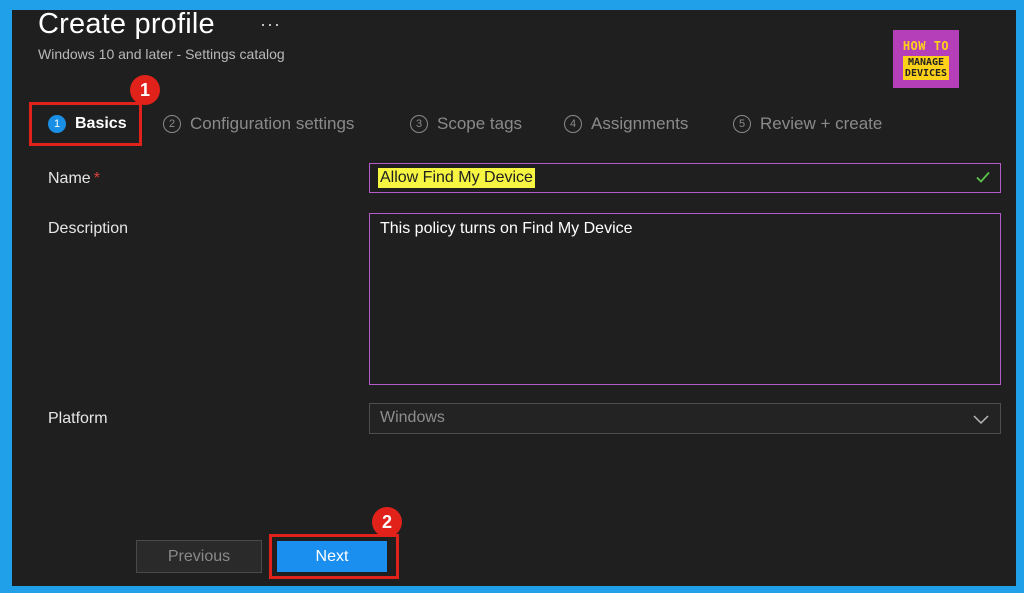  I want to click on callout-badge-2: 2, so click(387, 522).